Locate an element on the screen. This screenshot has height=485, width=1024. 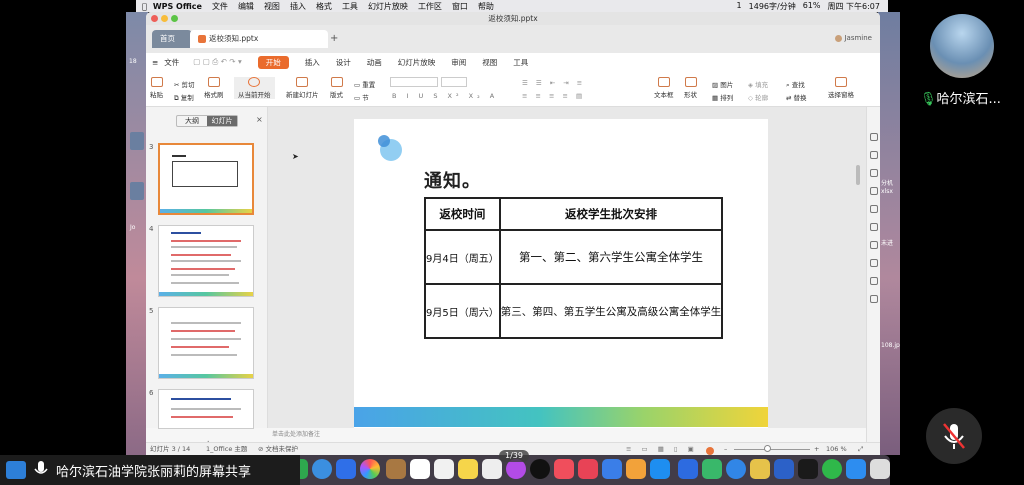
messages-icon is located at coordinates (322, 469).